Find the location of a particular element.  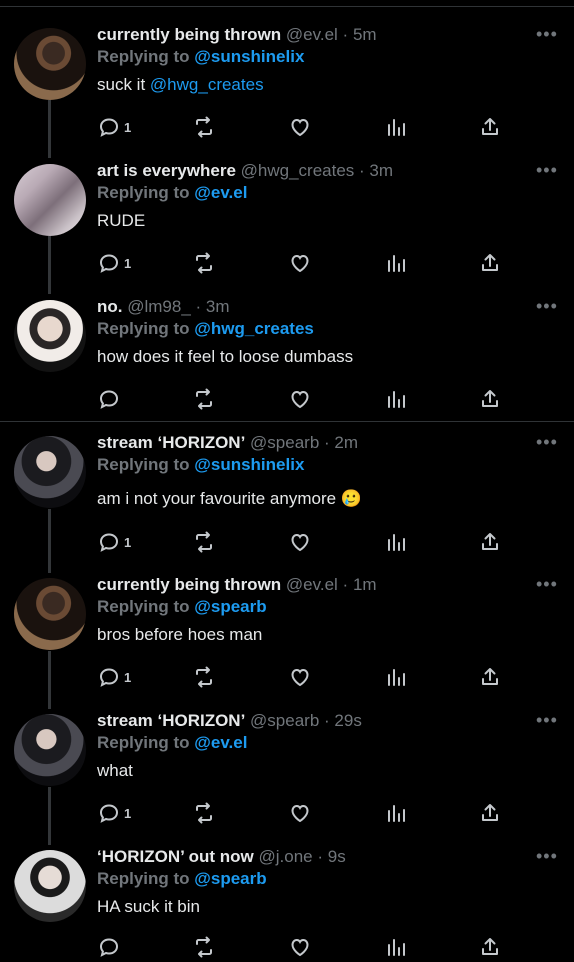

tweet-actions is located at coordinates (287, 948).